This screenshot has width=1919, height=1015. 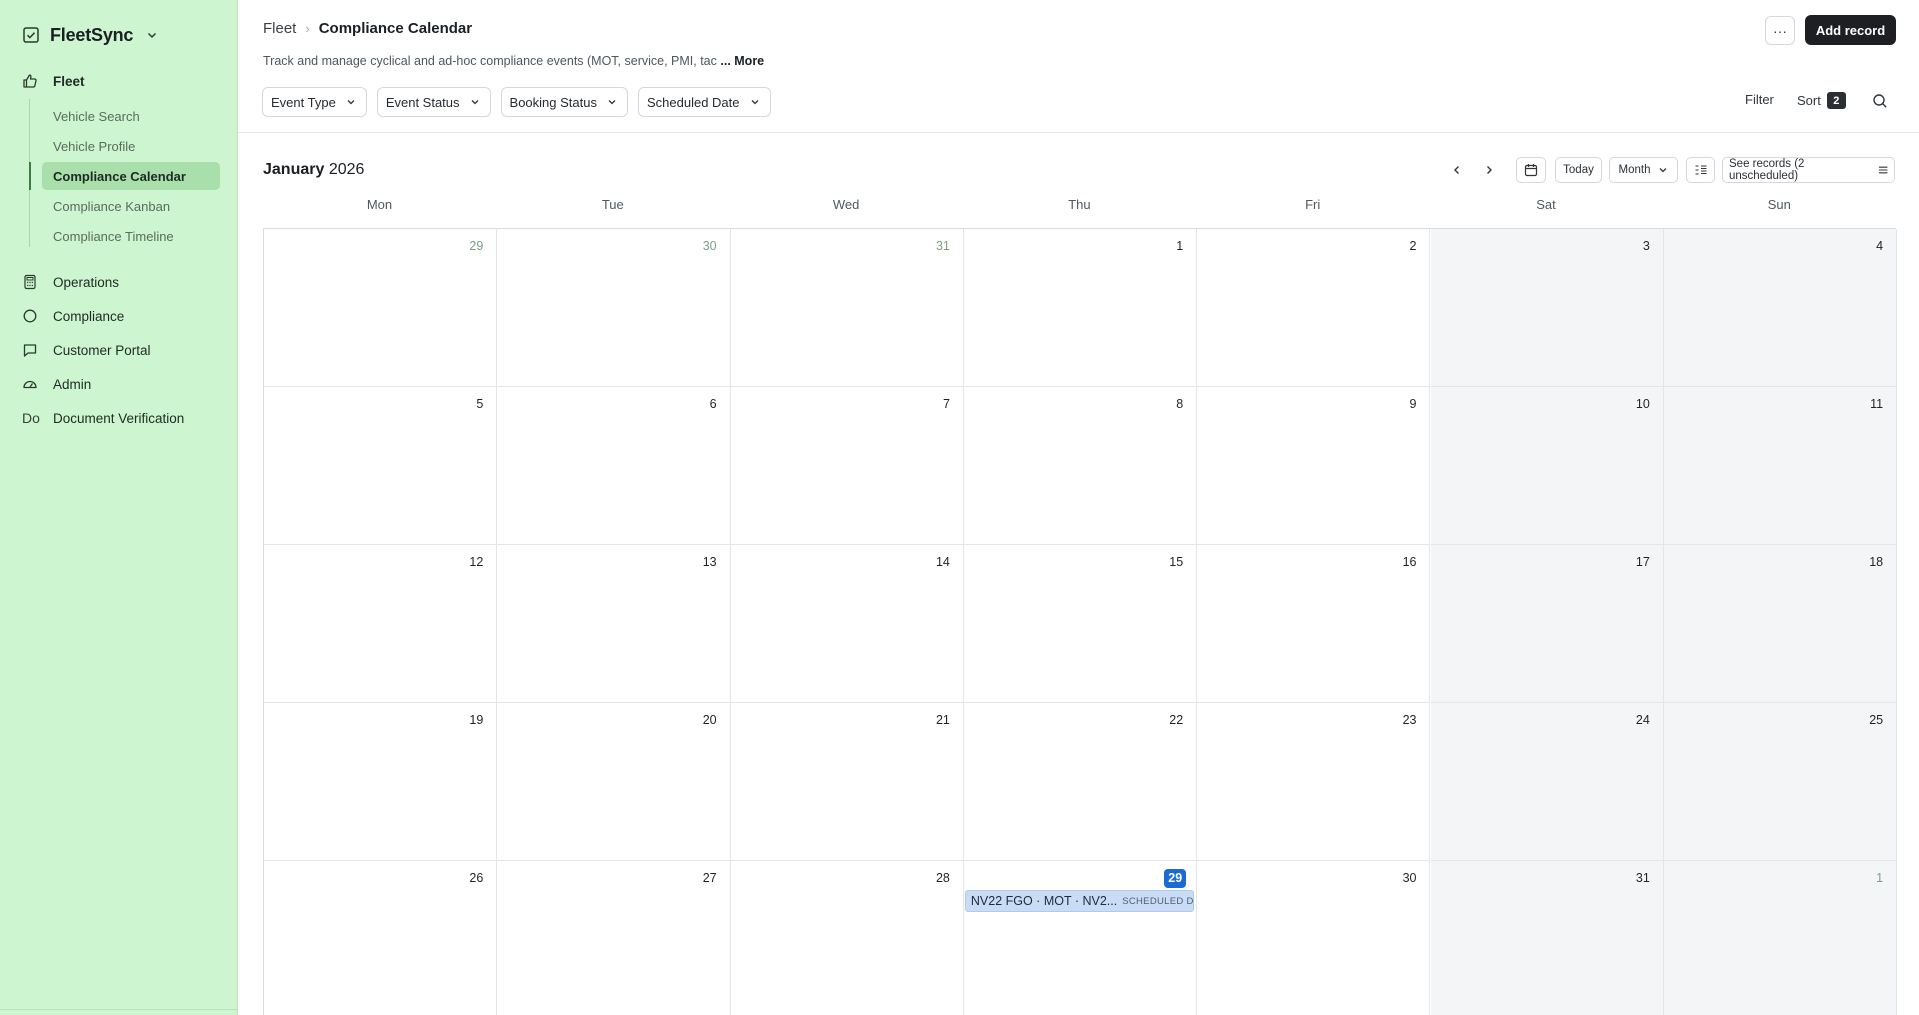 I want to click on app-name: FleetSync, so click(x=92, y=34).